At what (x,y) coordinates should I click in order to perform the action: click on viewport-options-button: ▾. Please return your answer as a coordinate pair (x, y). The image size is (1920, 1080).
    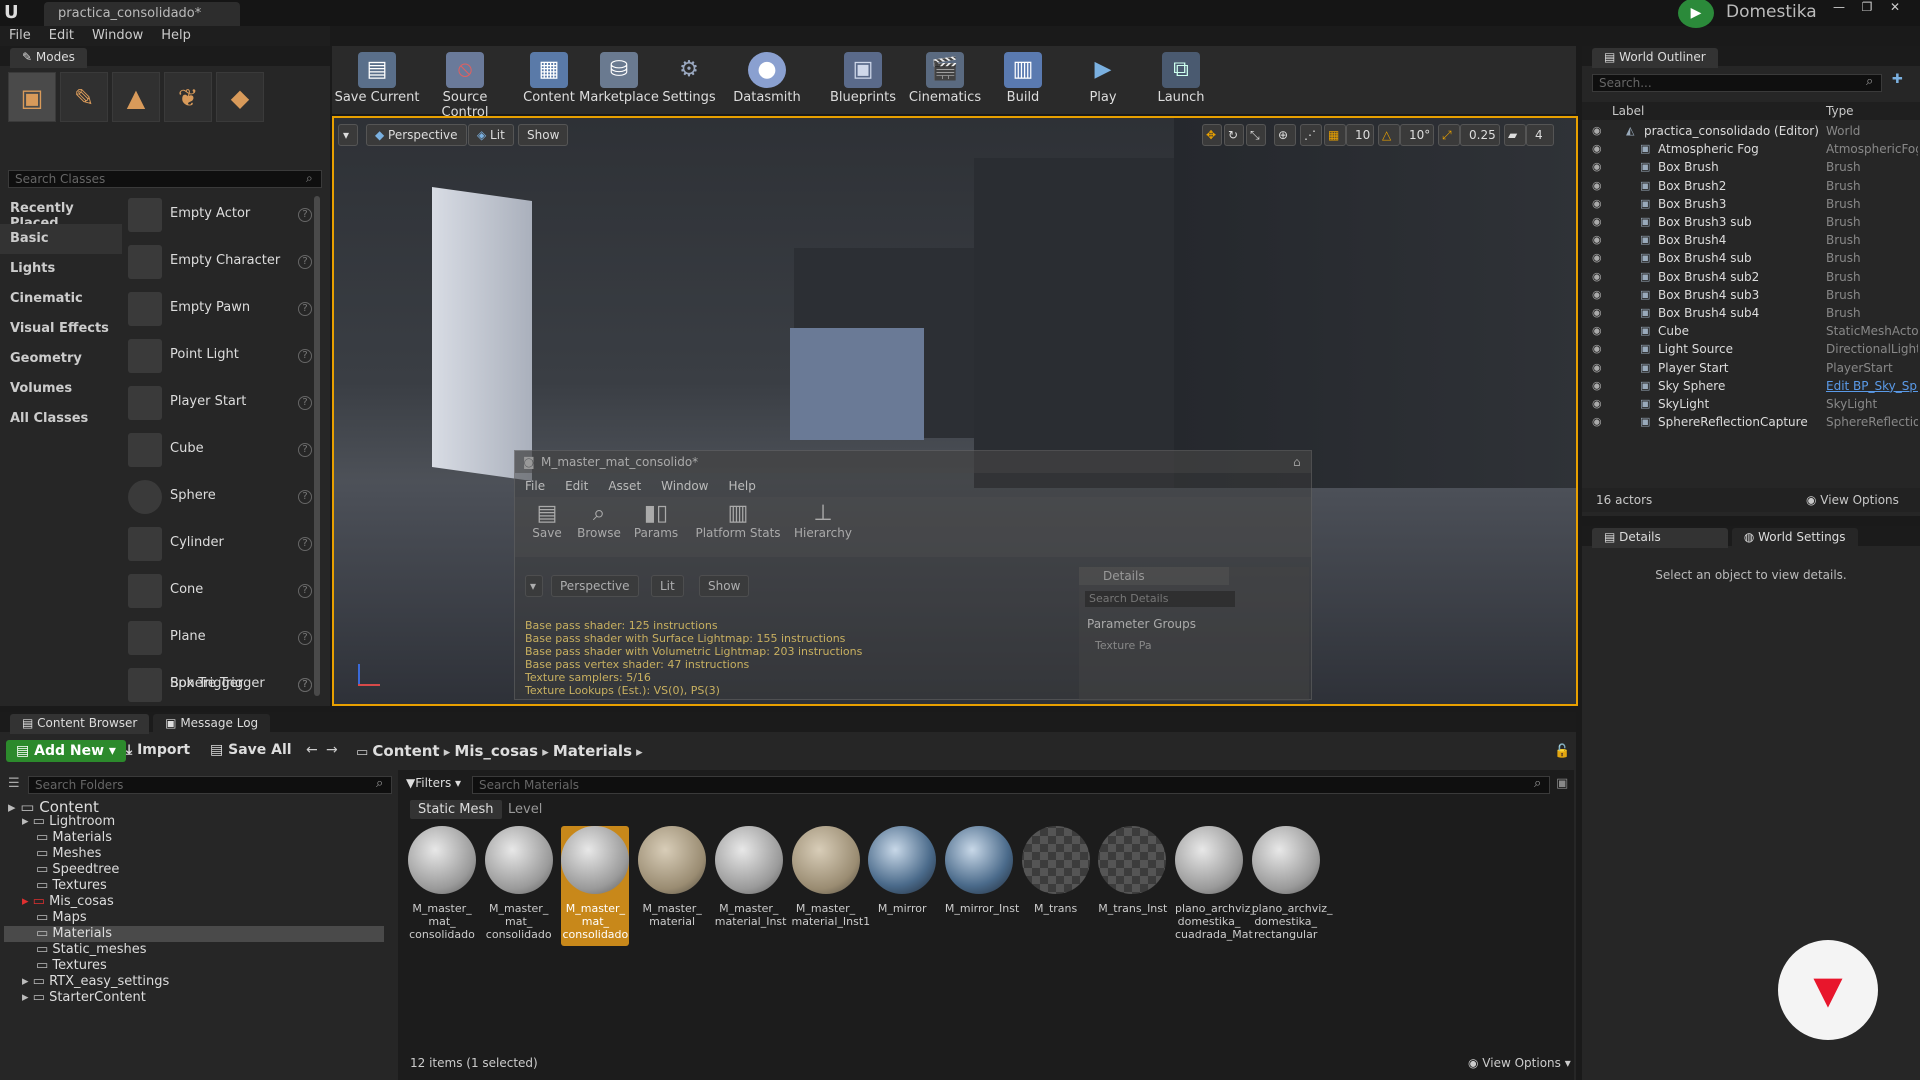
    Looking at the image, I should click on (348, 135).